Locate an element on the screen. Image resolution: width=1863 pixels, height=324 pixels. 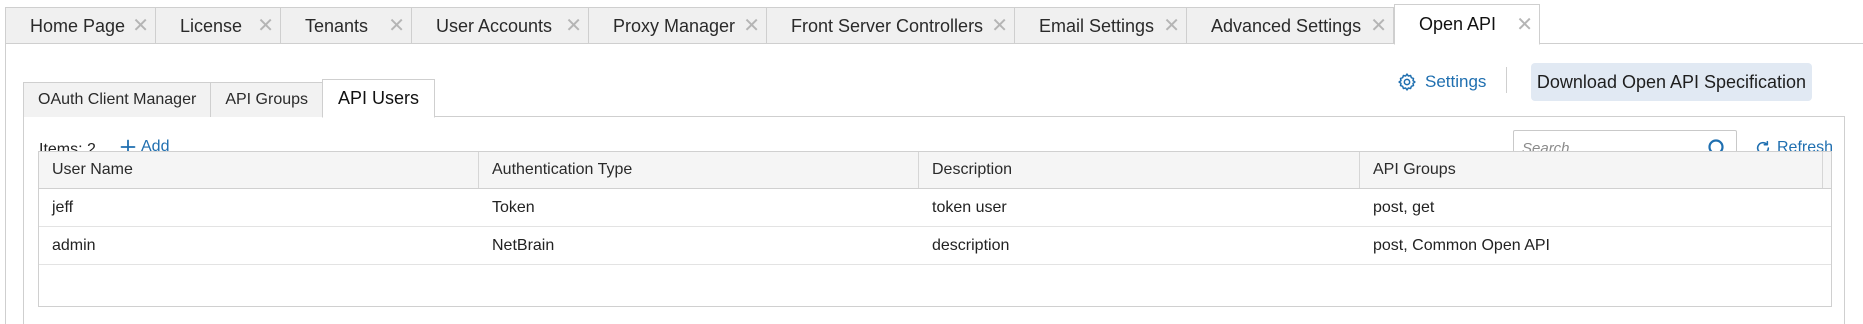
tab-label: Tenants is located at coordinates (337, 25).